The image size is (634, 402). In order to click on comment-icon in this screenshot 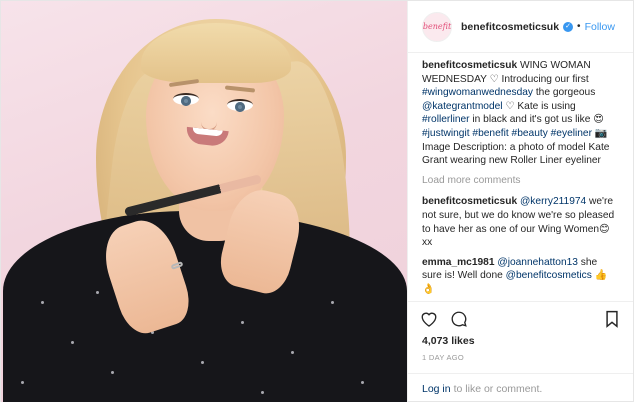, I will do `click(459, 319)`.